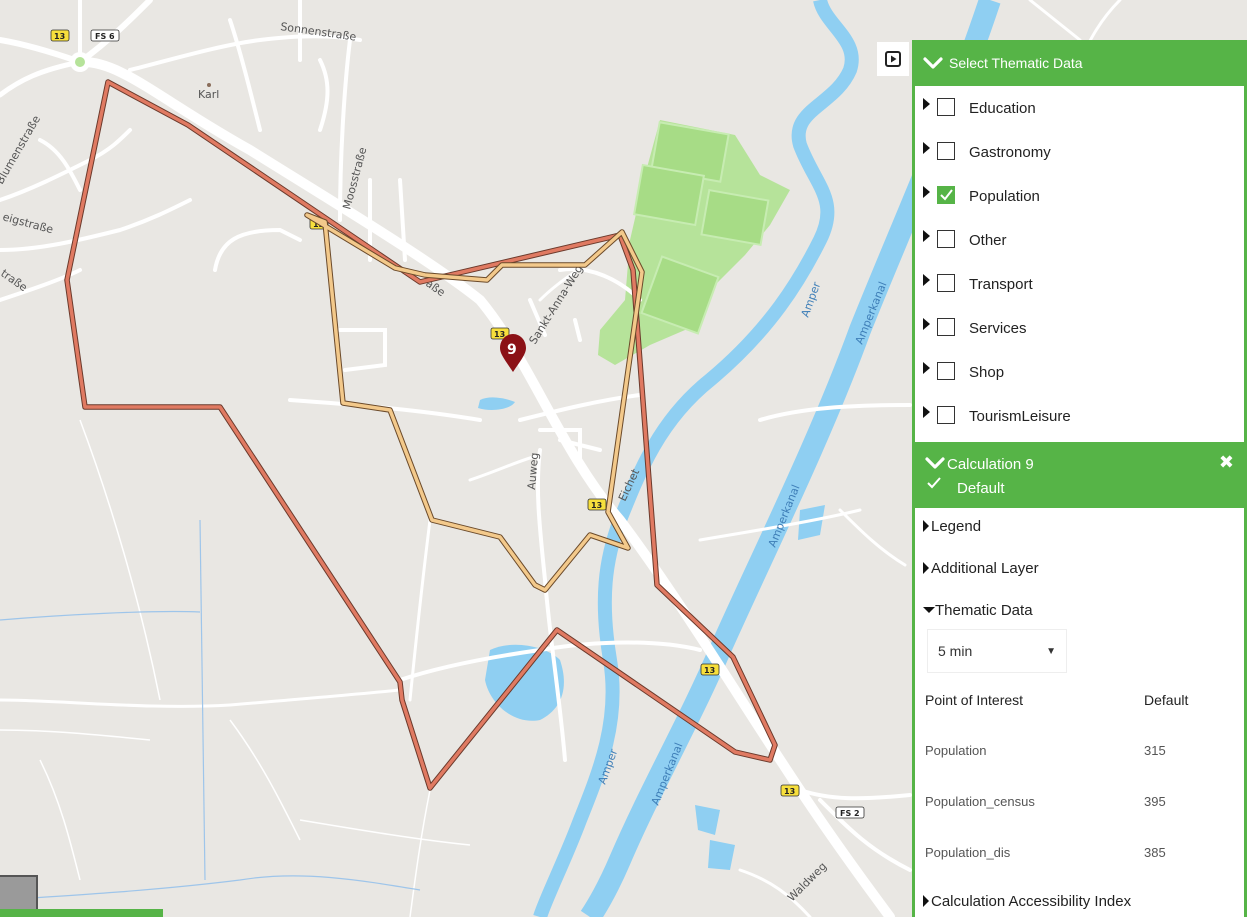 This screenshot has height=917, width=1247. What do you see at coordinates (1079, 152) in the screenshot?
I see `category-gastronomy: Gastronomy` at bounding box center [1079, 152].